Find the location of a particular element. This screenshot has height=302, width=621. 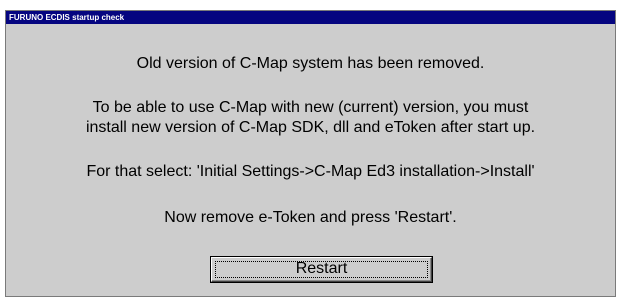

dialog-title-bar: FURUNO ECDIS startup check is located at coordinates (310, 17).